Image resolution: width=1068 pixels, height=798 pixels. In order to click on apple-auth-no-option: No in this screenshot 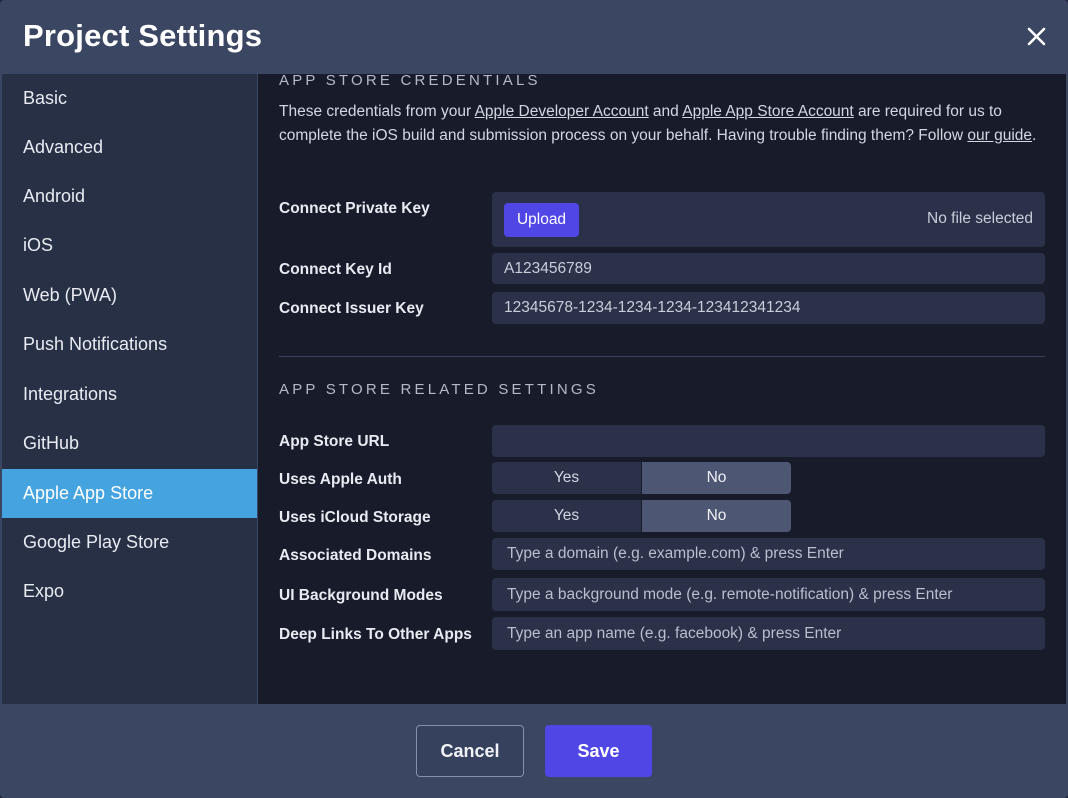, I will do `click(716, 478)`.